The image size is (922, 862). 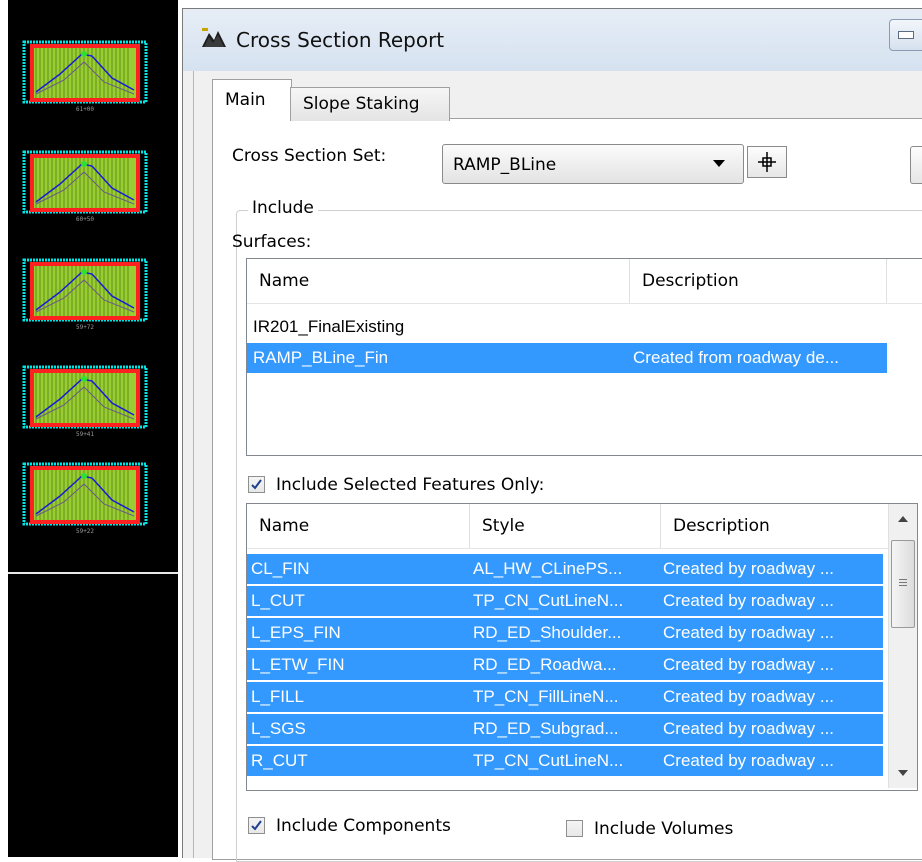 I want to click on scroll-up-button, so click(x=903, y=518).